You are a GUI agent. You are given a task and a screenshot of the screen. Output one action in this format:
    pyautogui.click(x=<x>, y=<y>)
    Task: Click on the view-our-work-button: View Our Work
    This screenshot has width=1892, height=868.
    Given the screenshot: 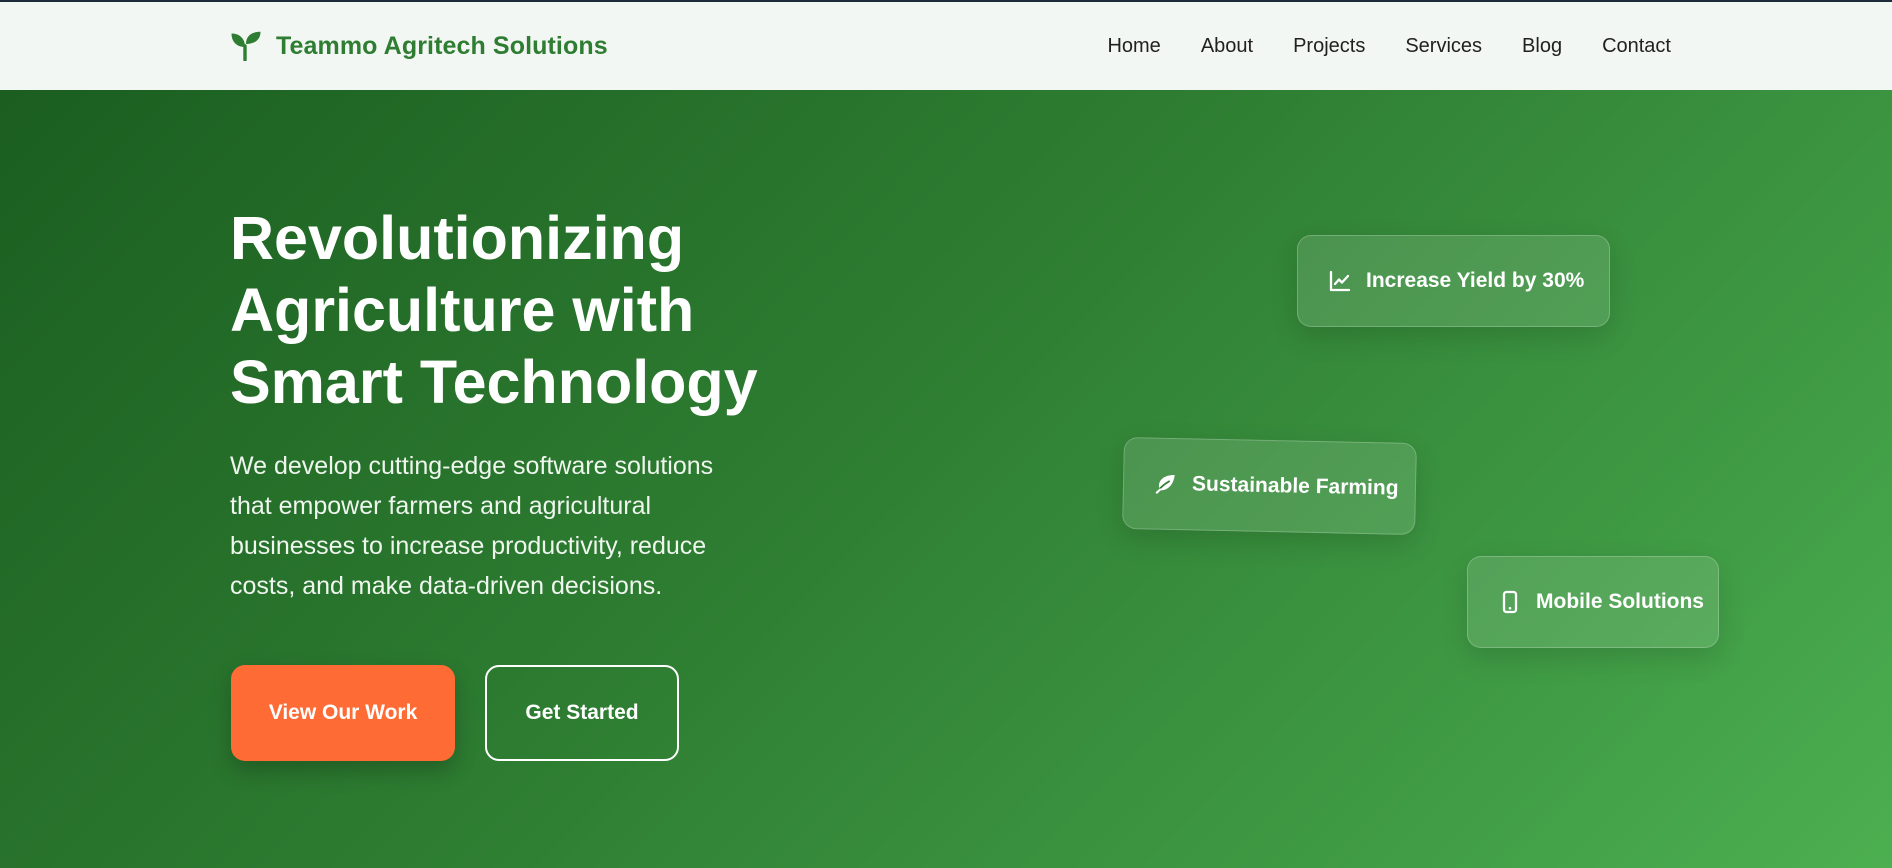 What is the action you would take?
    pyautogui.click(x=343, y=713)
    